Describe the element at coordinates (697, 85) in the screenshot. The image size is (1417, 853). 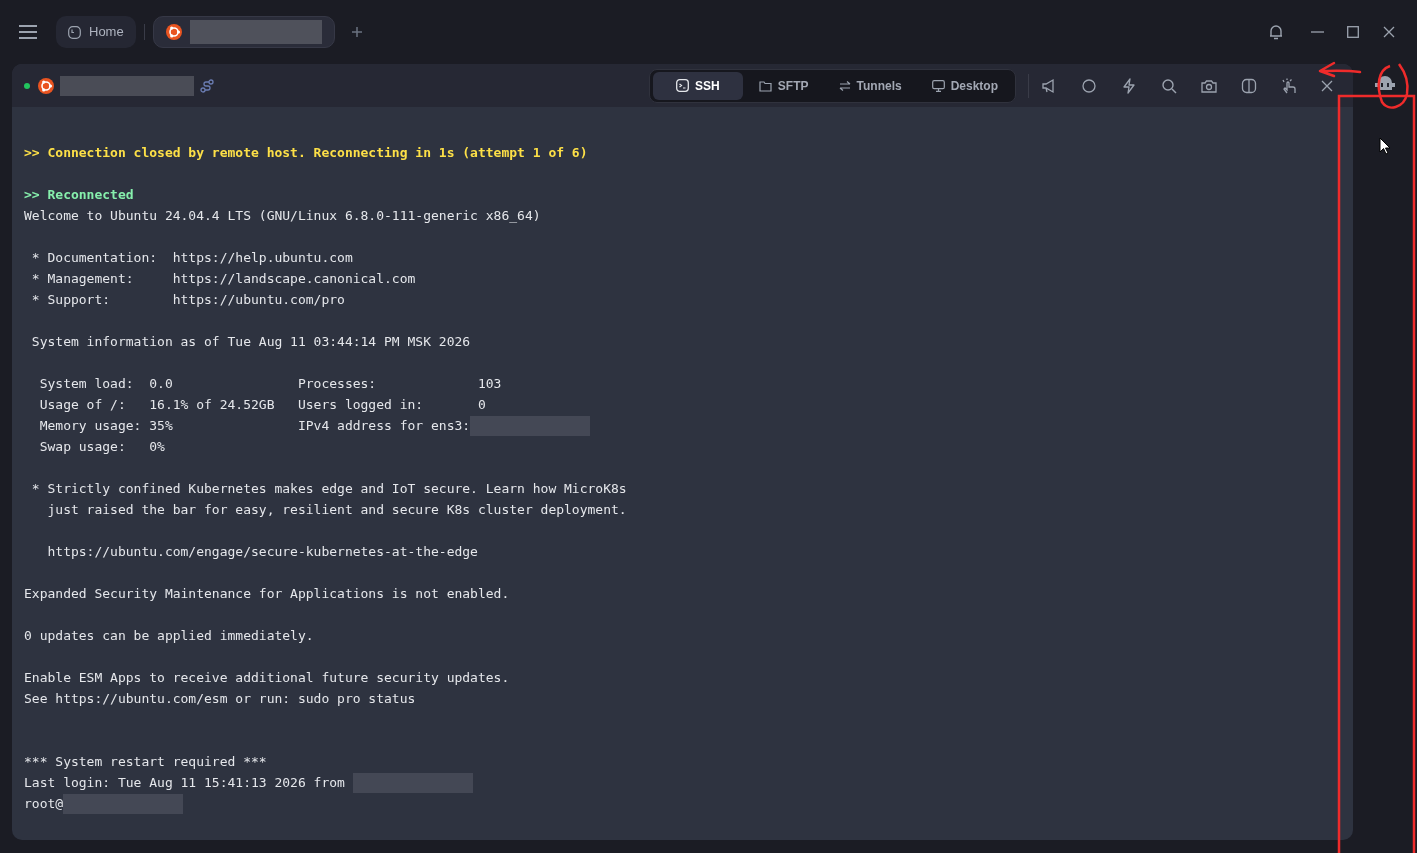
I see `mode-tab: SSH` at that location.